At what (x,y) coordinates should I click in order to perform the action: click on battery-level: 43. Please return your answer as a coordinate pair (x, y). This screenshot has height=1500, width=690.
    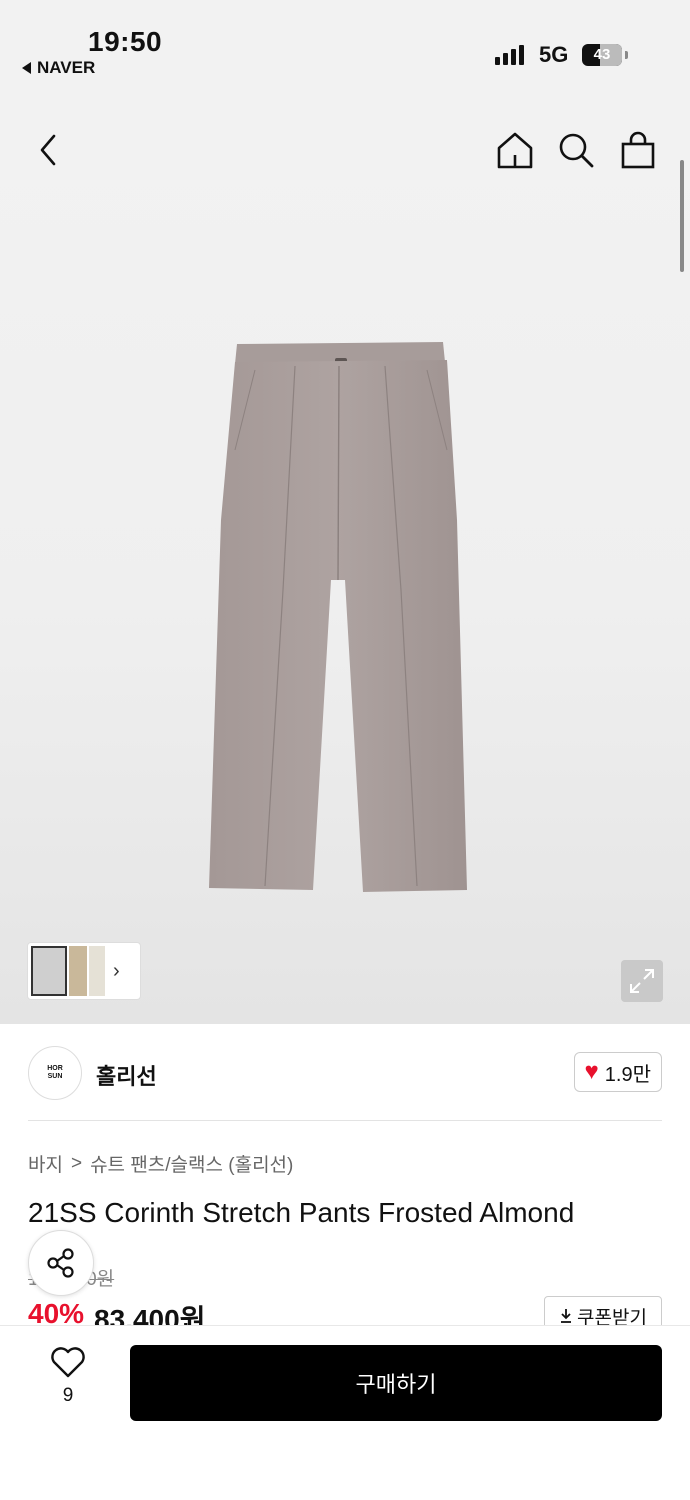
    Looking at the image, I should click on (602, 54).